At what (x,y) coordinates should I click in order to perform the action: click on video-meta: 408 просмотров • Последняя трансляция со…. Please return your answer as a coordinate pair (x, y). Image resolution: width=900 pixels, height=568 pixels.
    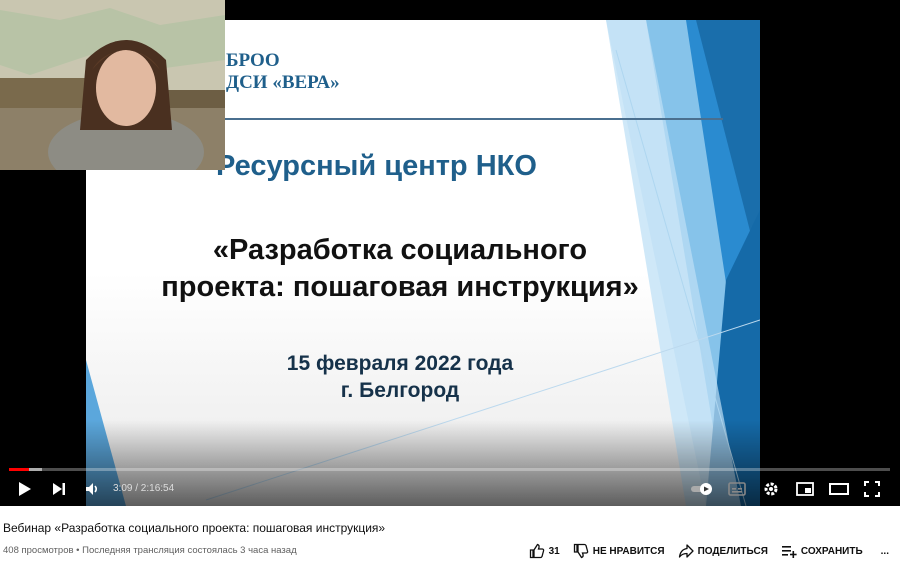
    Looking at the image, I should click on (150, 550).